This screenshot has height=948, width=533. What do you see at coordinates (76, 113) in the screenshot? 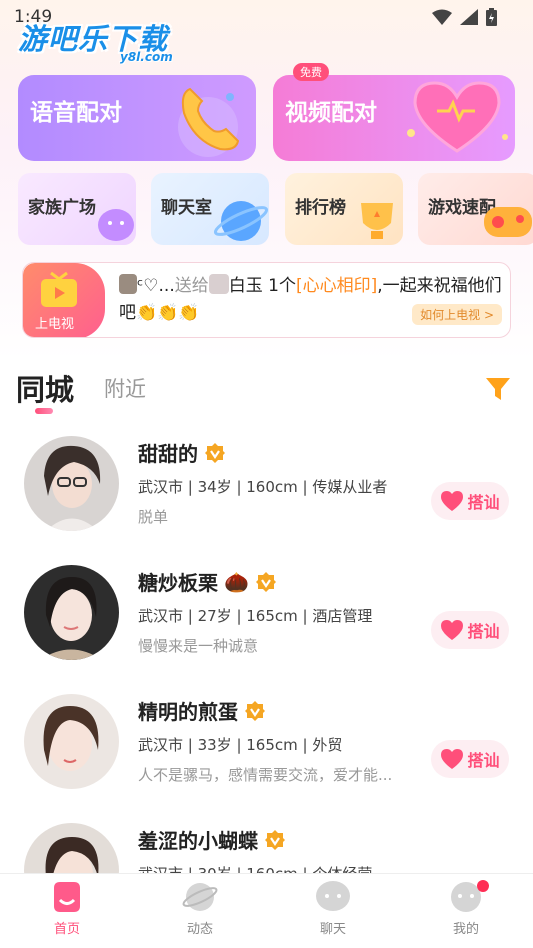
I see `voice-match-label: 语音配对` at bounding box center [76, 113].